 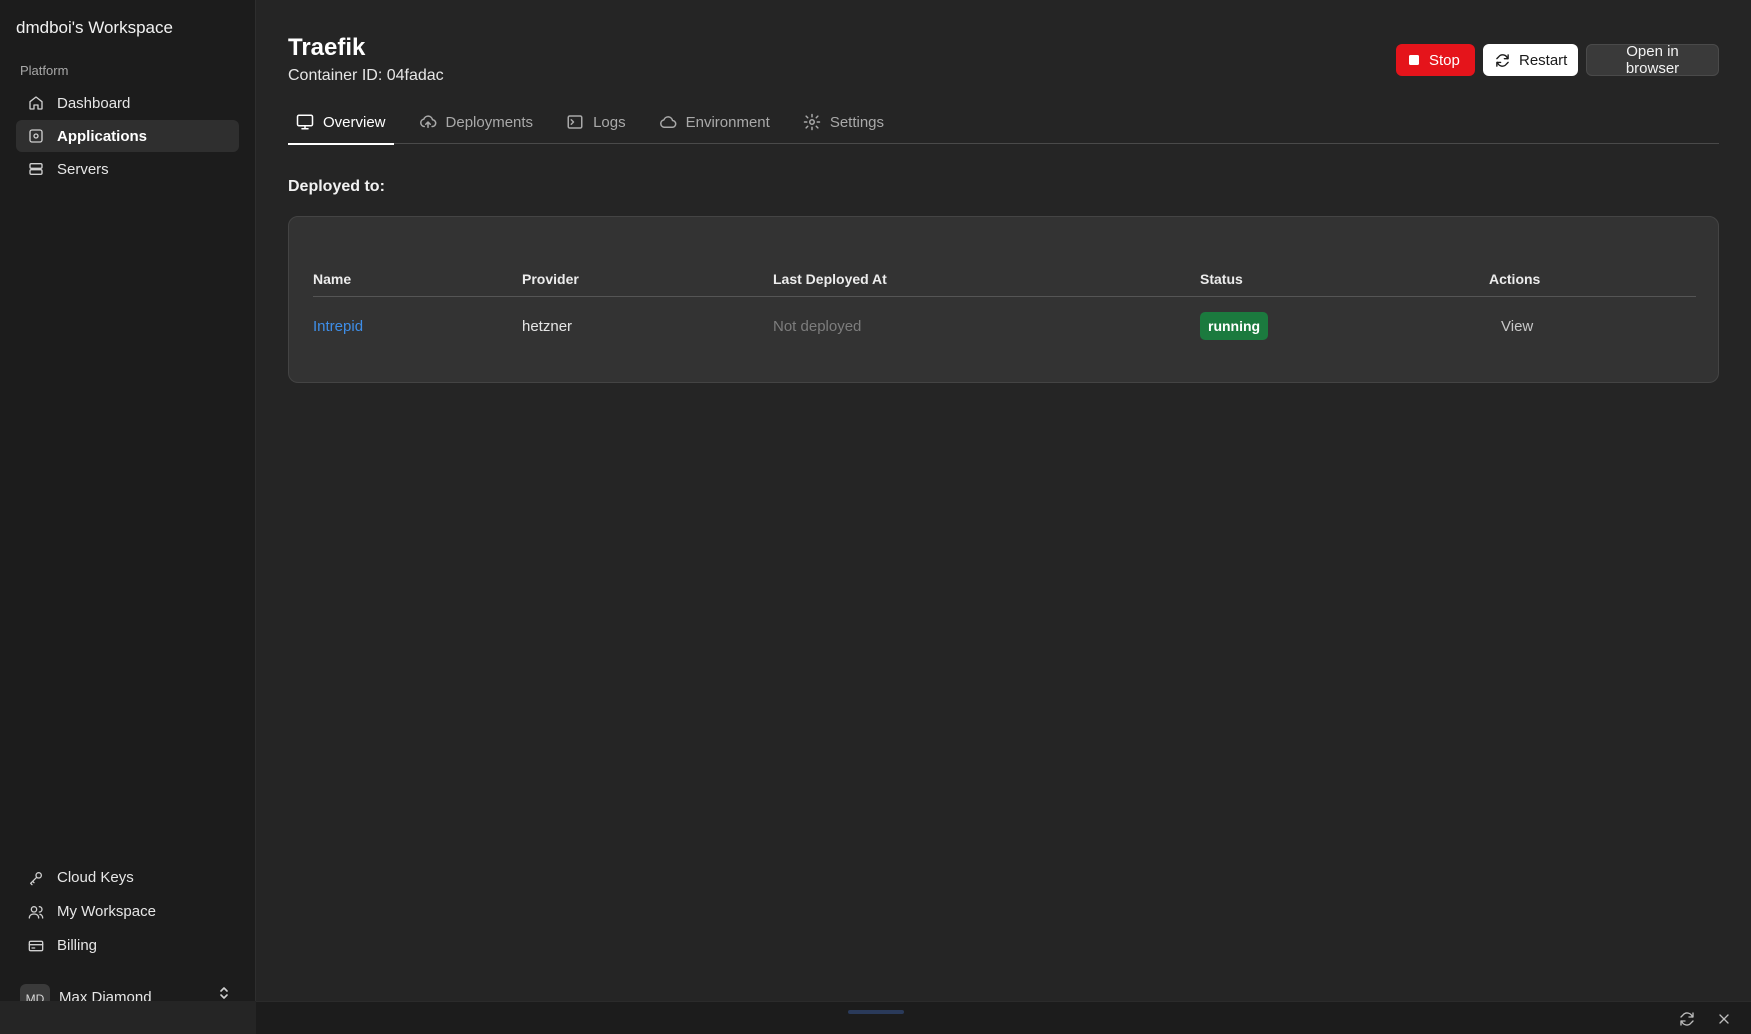 I want to click on sidebar-item-label: Applications, so click(x=102, y=136).